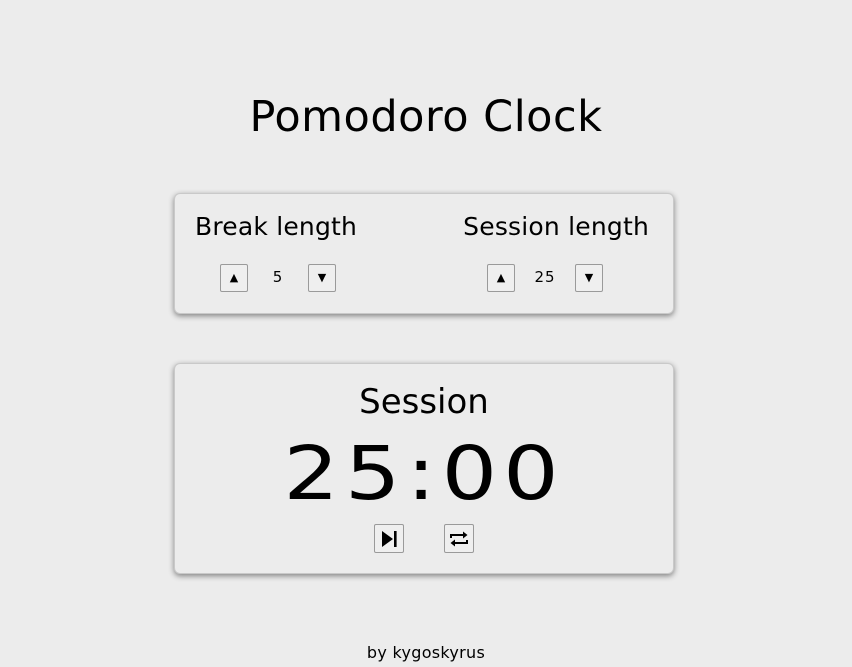  What do you see at coordinates (290, 252) in the screenshot?
I see `break-length-group: Break length ▲ 5 ▼` at bounding box center [290, 252].